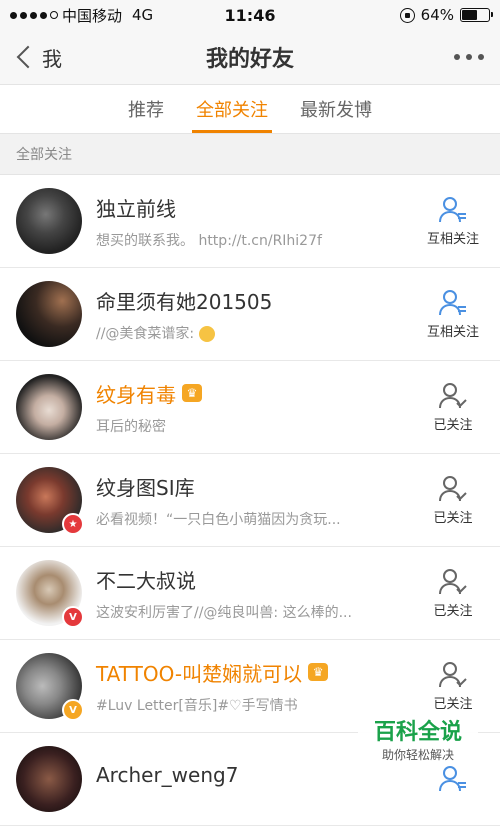 This screenshot has height=826, width=500. Describe the element at coordinates (146, 580) in the screenshot. I see `friend-name: 不二大叔说` at that location.